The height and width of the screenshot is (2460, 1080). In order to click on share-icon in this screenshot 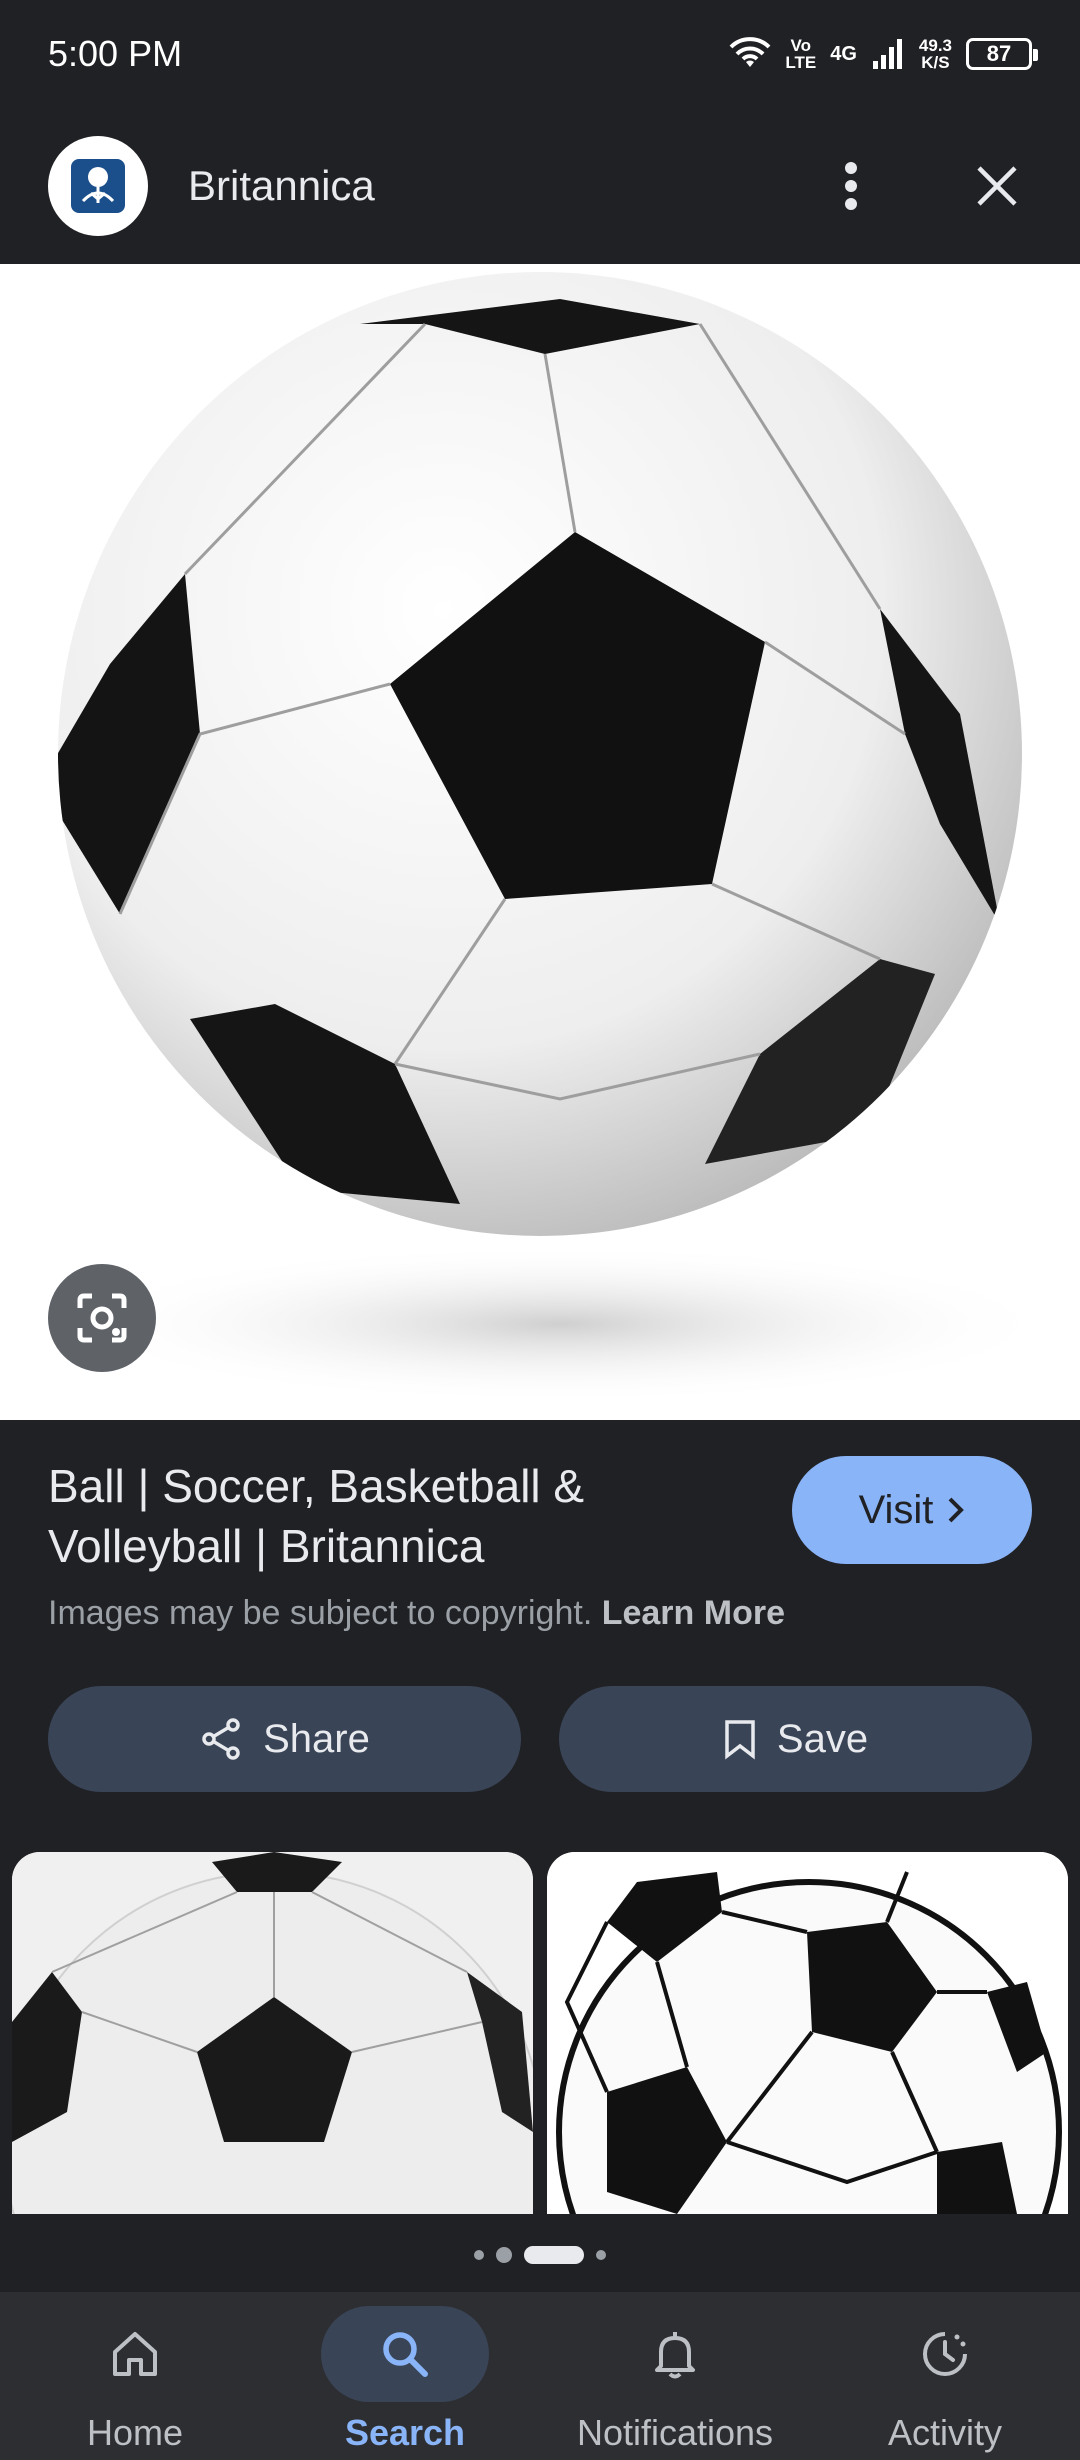, I will do `click(221, 1739)`.